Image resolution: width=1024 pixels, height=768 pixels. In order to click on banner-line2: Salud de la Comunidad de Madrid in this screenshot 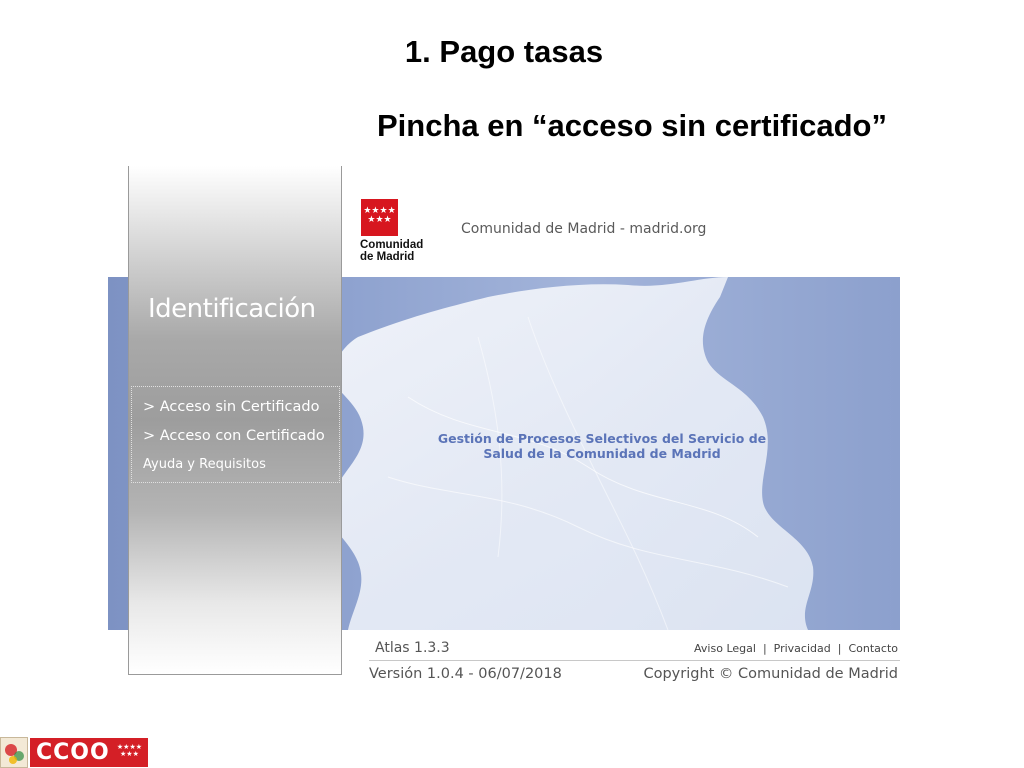, I will do `click(602, 453)`.